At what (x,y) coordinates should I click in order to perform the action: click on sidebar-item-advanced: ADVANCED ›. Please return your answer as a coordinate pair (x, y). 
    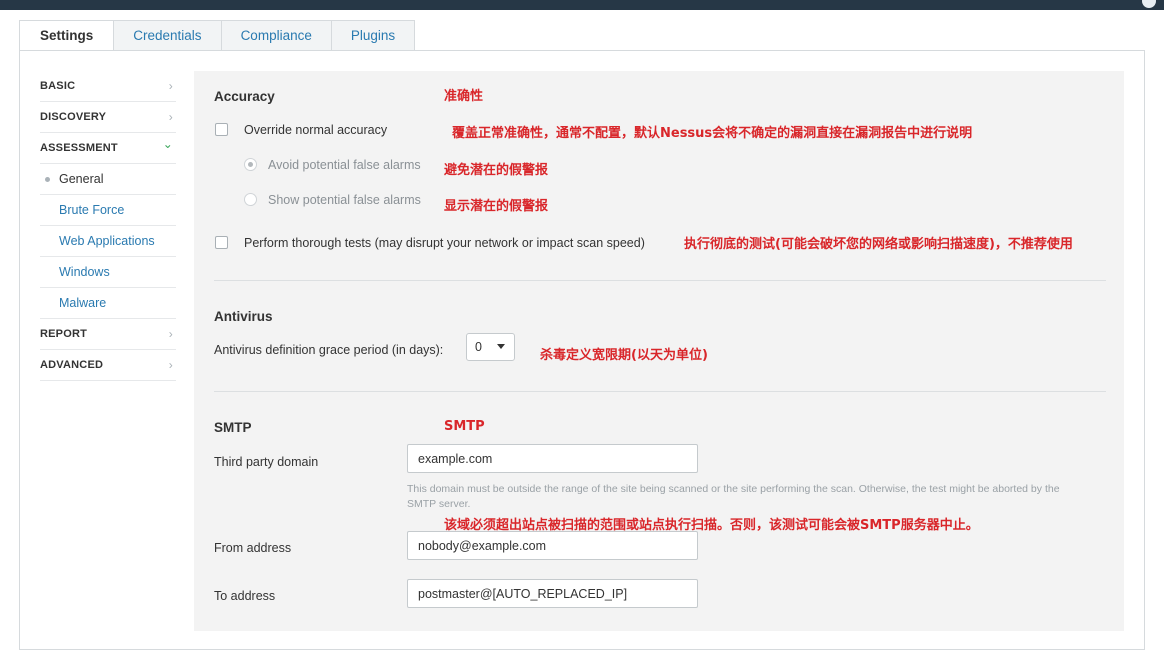
    Looking at the image, I should click on (108, 365).